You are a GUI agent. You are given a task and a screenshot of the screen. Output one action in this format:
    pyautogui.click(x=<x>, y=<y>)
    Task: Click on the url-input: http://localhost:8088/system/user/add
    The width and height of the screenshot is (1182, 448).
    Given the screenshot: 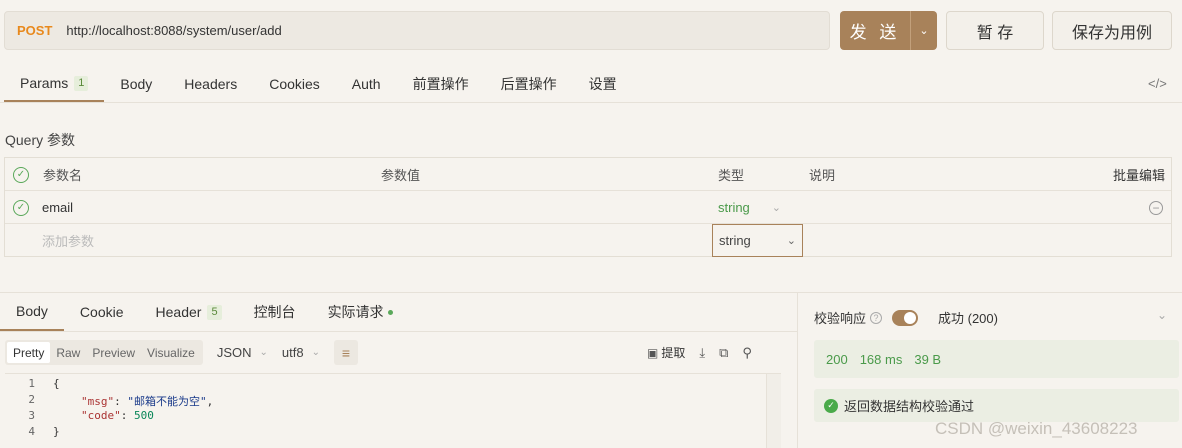 What is the action you would take?
    pyautogui.click(x=173, y=30)
    